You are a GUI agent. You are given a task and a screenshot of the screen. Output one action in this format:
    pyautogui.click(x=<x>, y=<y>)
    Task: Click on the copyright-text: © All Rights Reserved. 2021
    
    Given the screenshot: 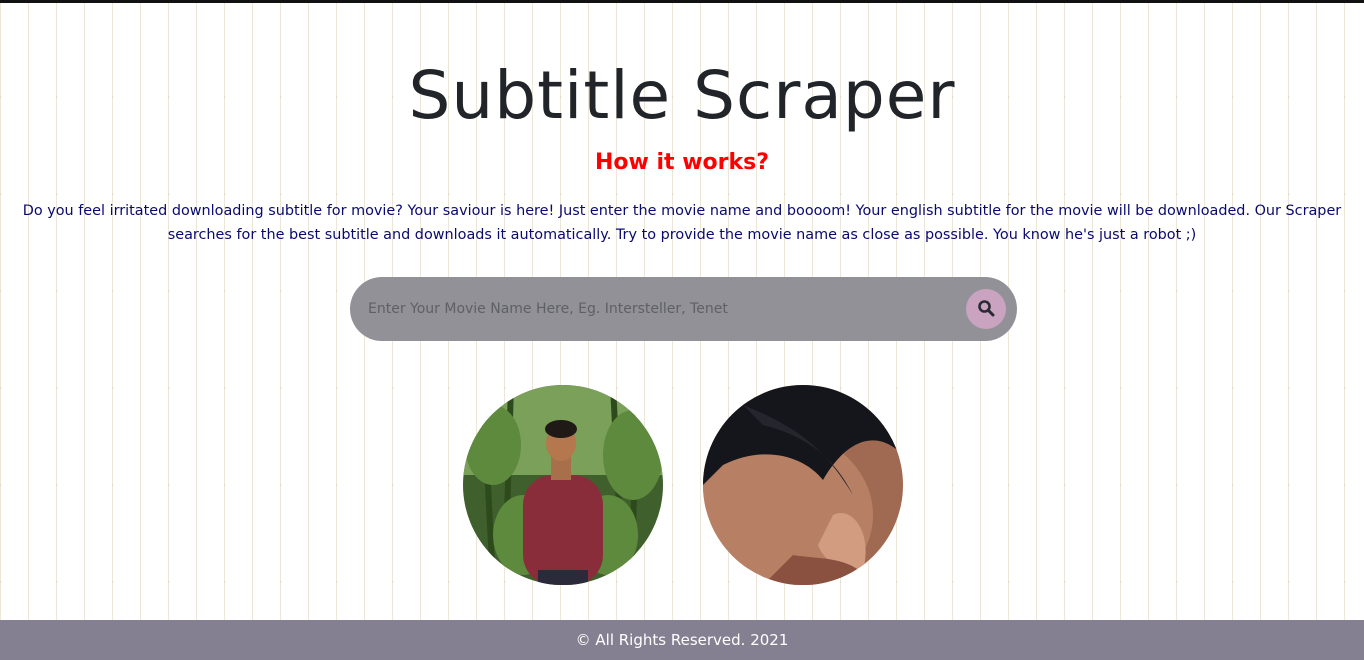 What is the action you would take?
    pyautogui.click(x=682, y=640)
    